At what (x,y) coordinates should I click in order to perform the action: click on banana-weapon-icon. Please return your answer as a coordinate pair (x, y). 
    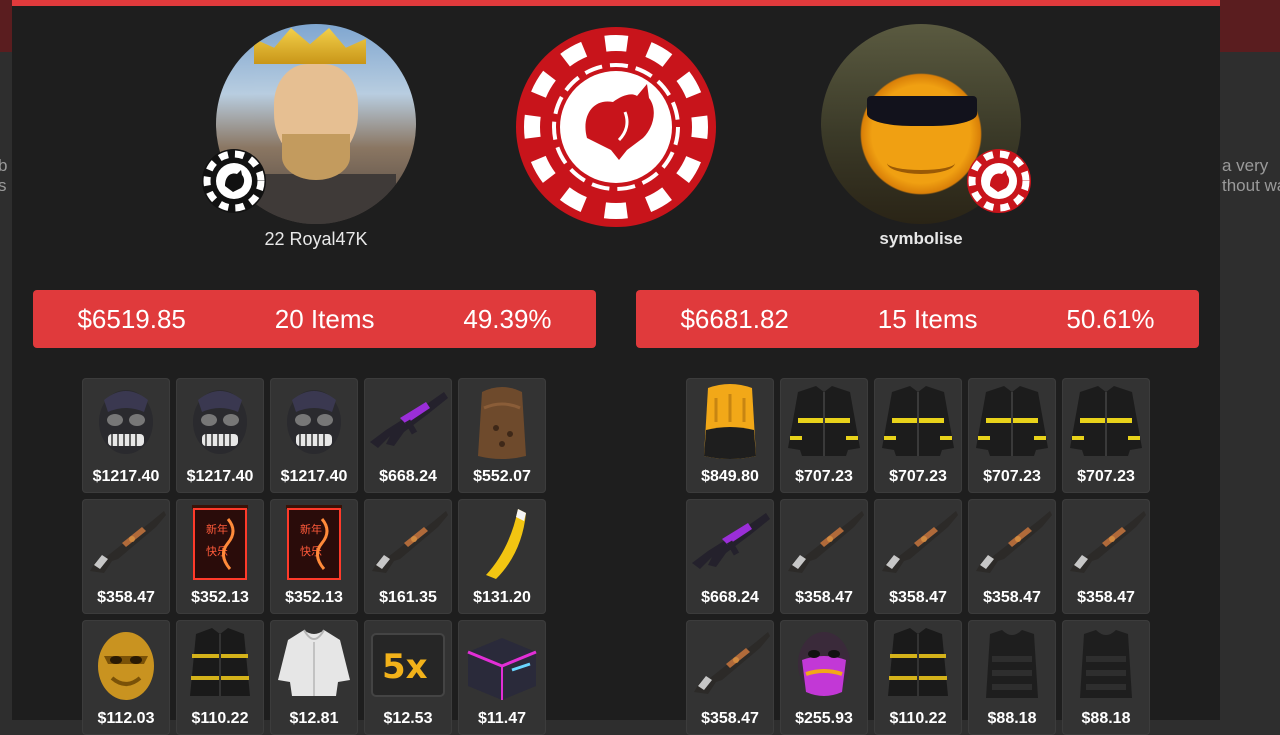
    Looking at the image, I should click on (506, 544).